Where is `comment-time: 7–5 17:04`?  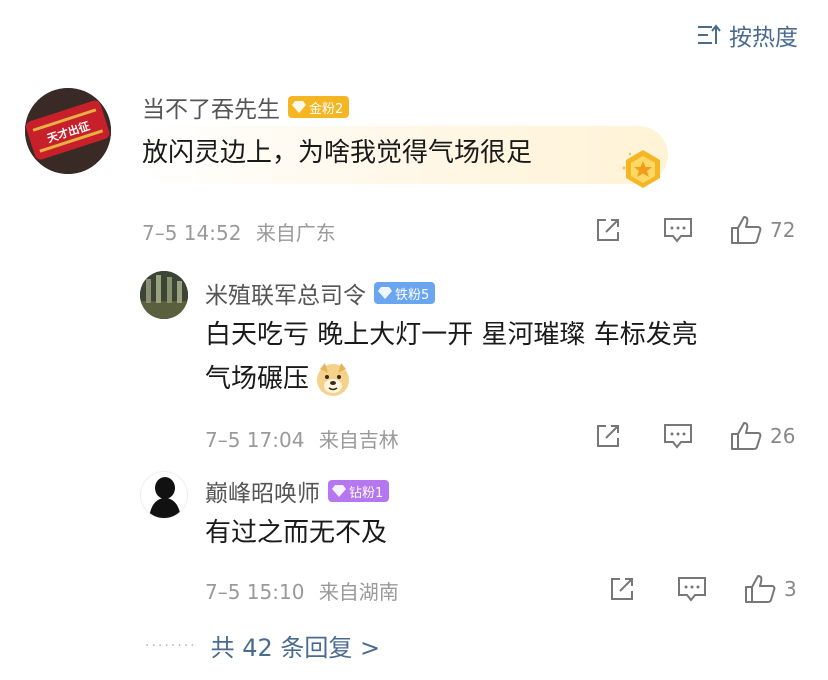
comment-time: 7–5 17:04 is located at coordinates (255, 440).